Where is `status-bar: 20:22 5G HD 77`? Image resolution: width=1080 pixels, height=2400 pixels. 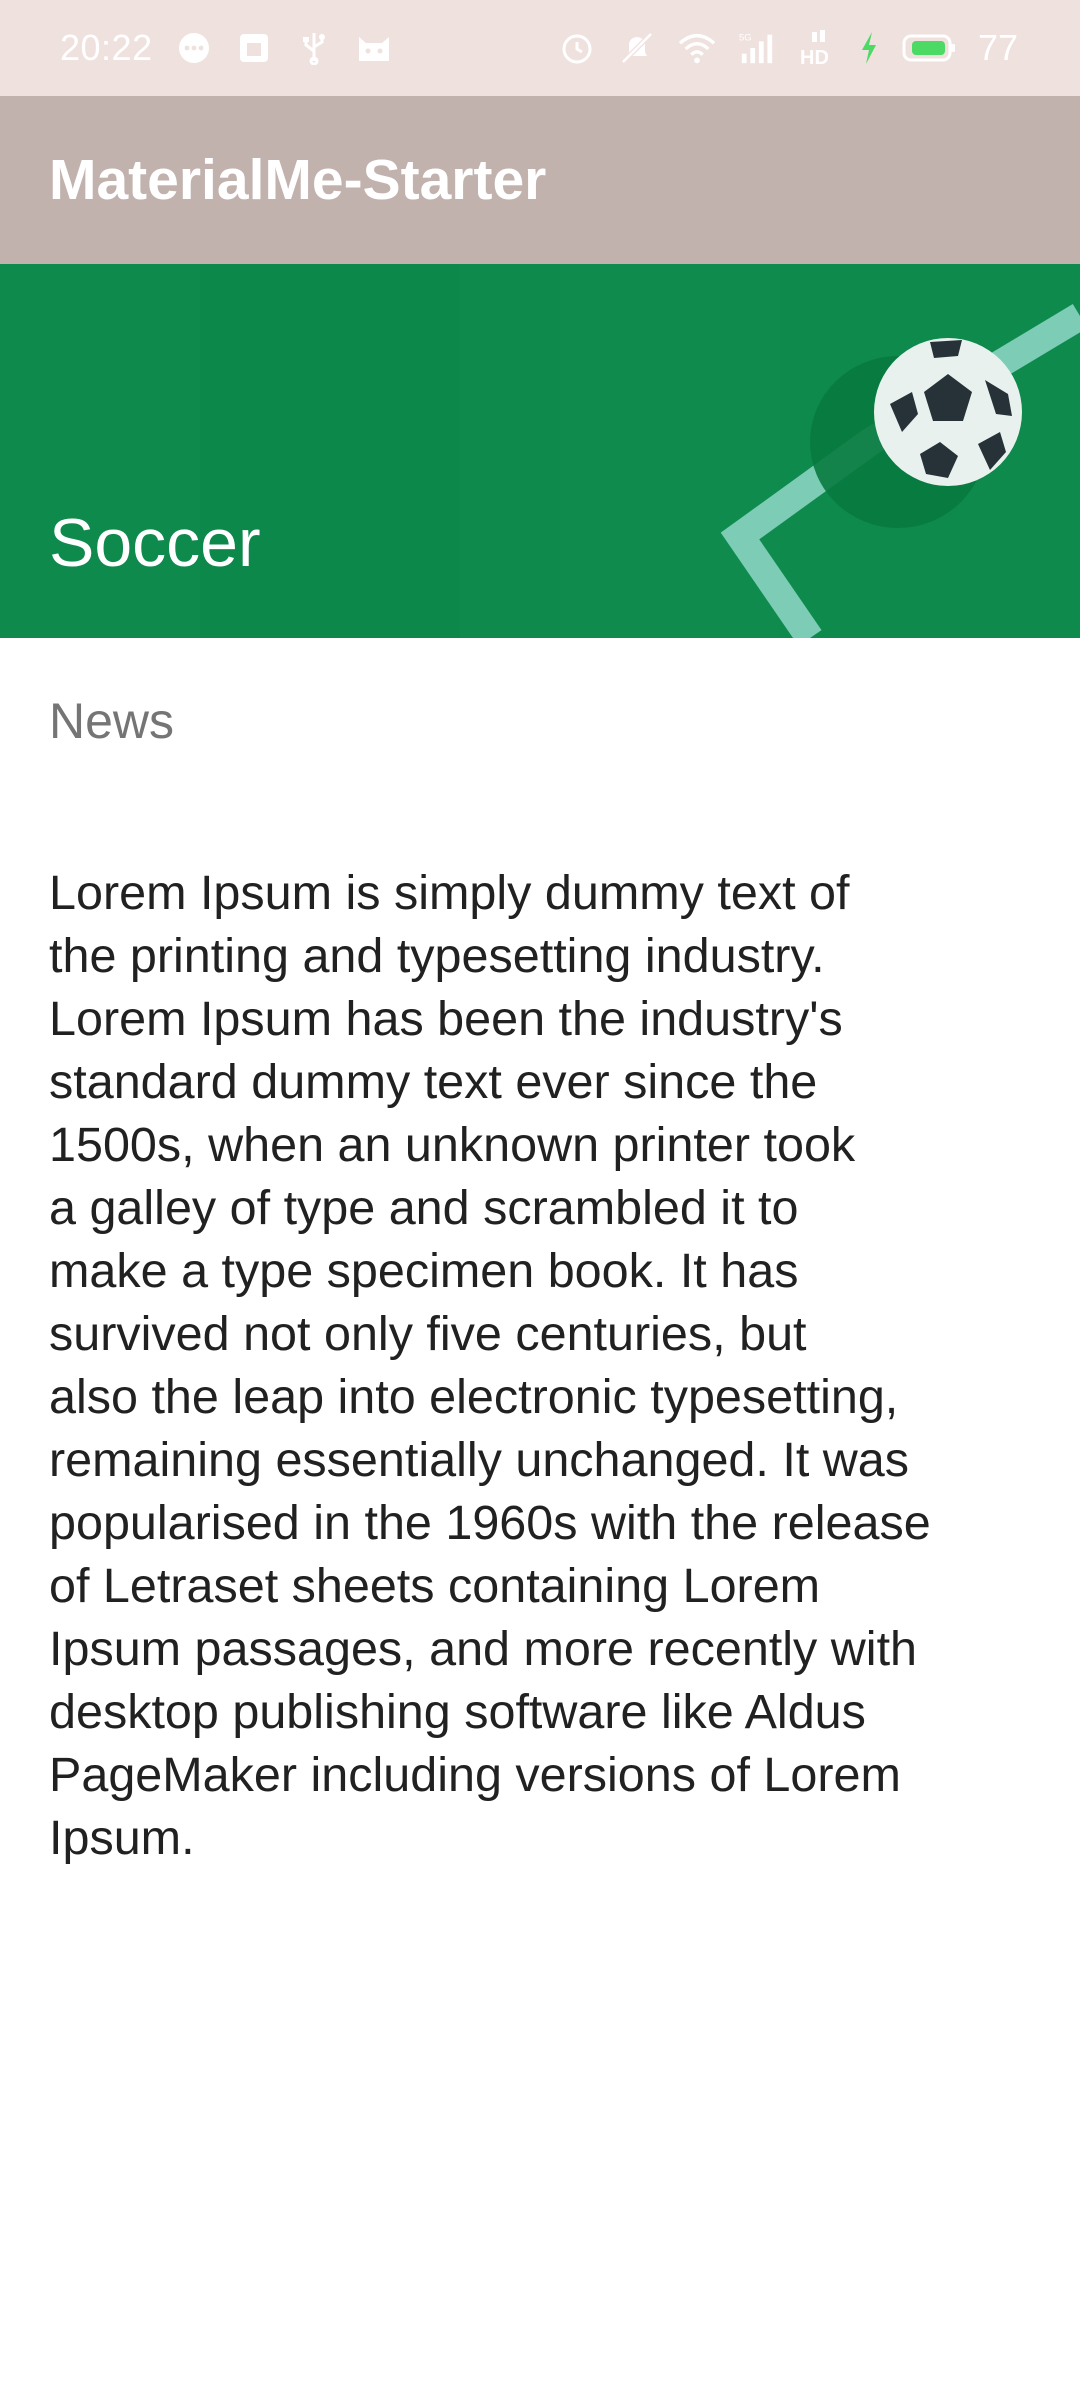
status-bar: 20:22 5G HD 77 is located at coordinates (540, 48).